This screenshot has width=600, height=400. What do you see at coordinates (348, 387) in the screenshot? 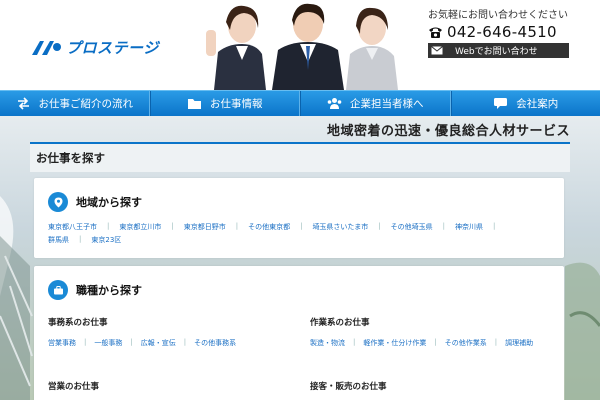
I see `job-group-title-service: 接客・販売のお仕事` at bounding box center [348, 387].